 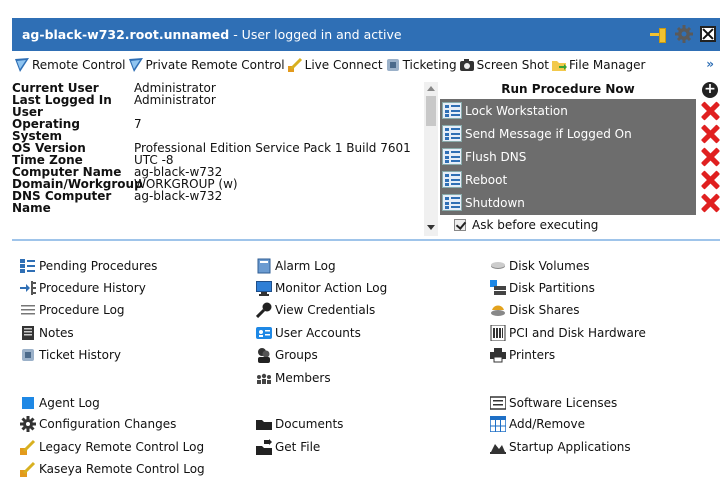 What do you see at coordinates (296, 266) in the screenshot?
I see `link-alarm-log: Alarm Log` at bounding box center [296, 266].